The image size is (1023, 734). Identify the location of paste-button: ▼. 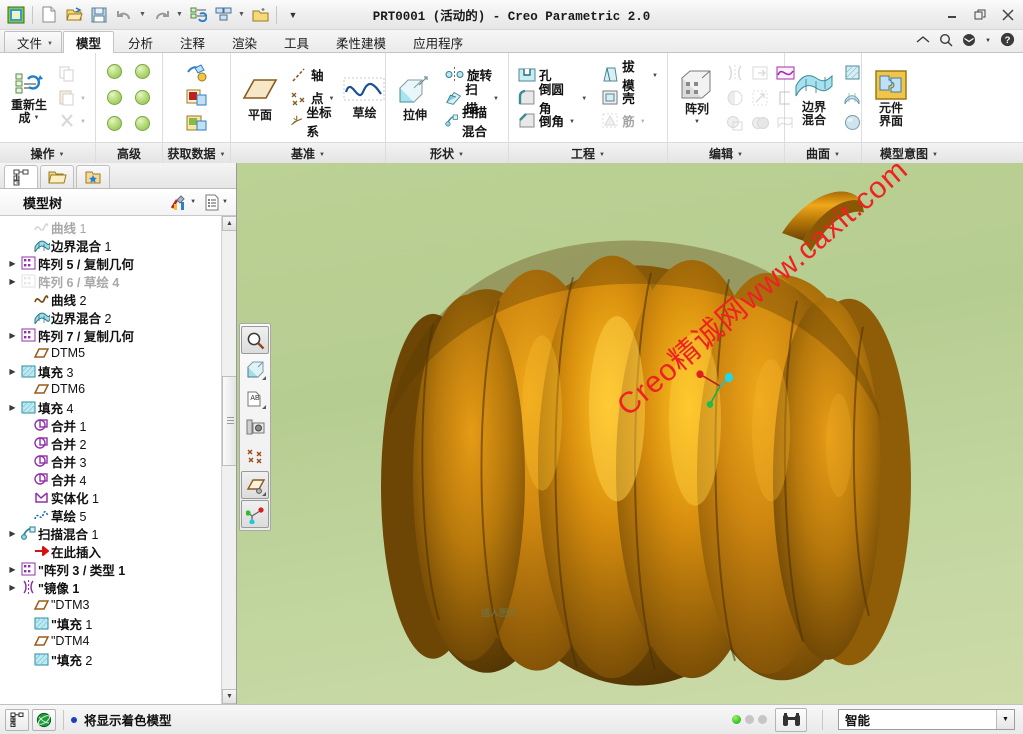
(72, 98).